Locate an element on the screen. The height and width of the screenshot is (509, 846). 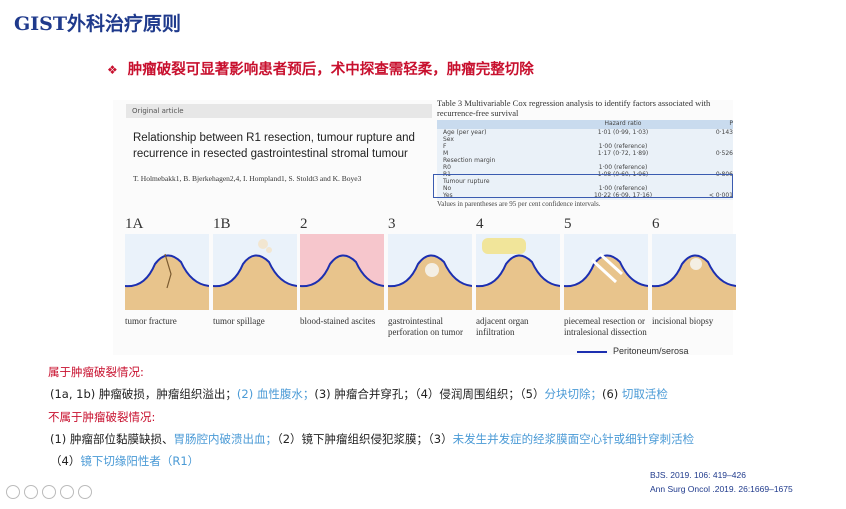
nonrupture-item: (1) 肿瘤部位黏膜缺损、 is located at coordinates (112, 439).